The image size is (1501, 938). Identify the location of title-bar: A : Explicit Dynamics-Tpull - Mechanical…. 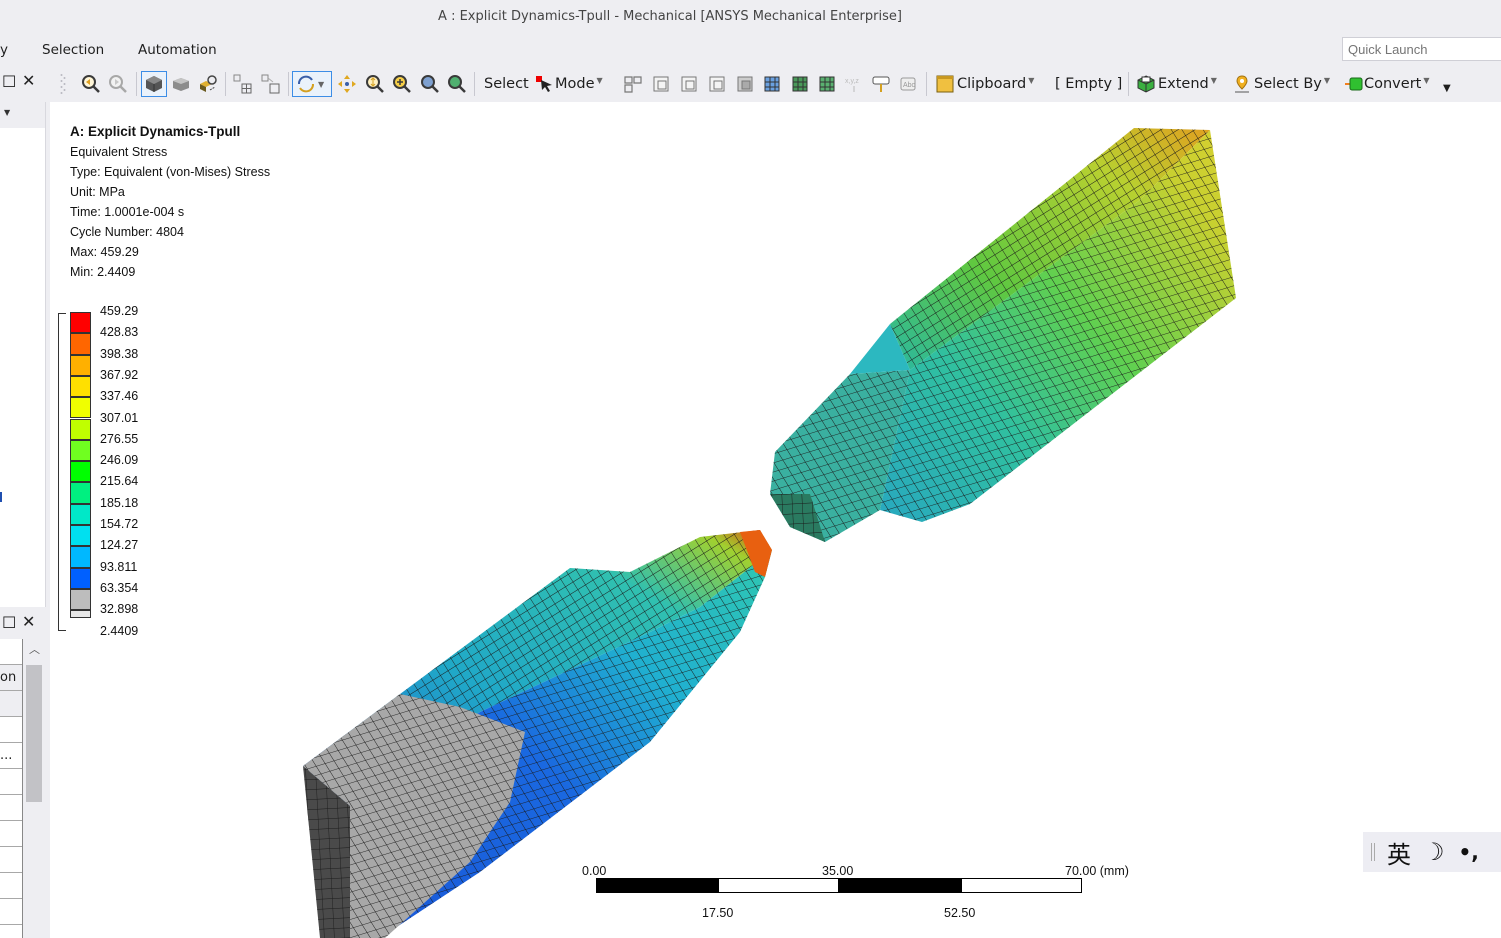
(750, 17).